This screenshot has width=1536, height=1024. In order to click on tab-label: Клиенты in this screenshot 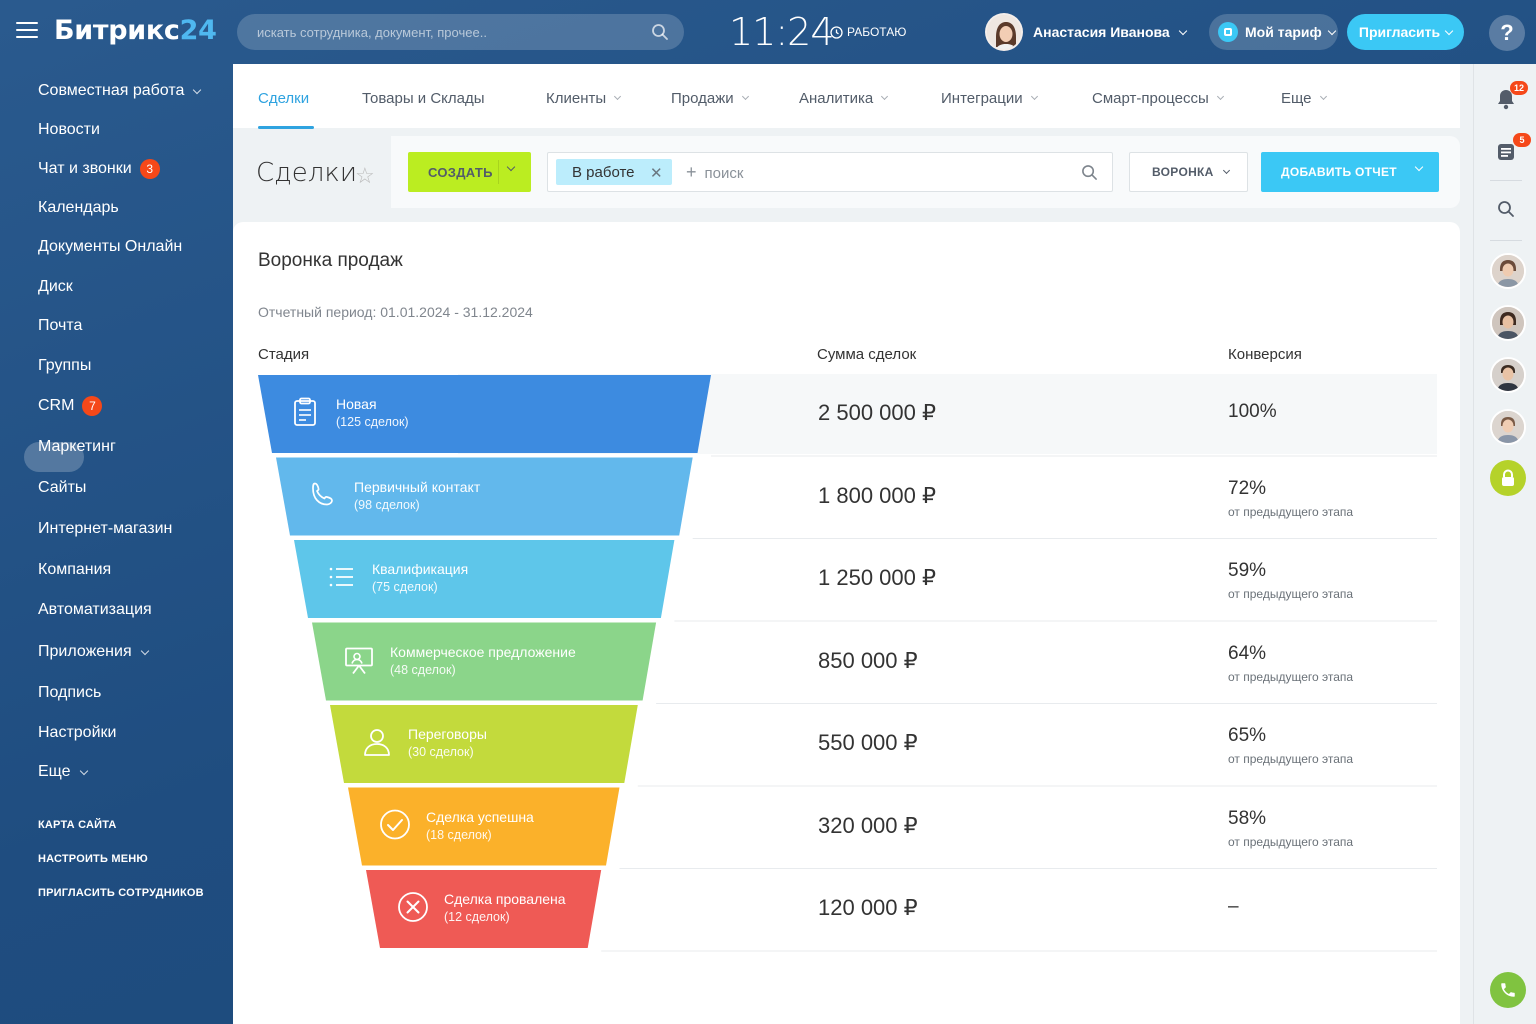, I will do `click(576, 98)`.